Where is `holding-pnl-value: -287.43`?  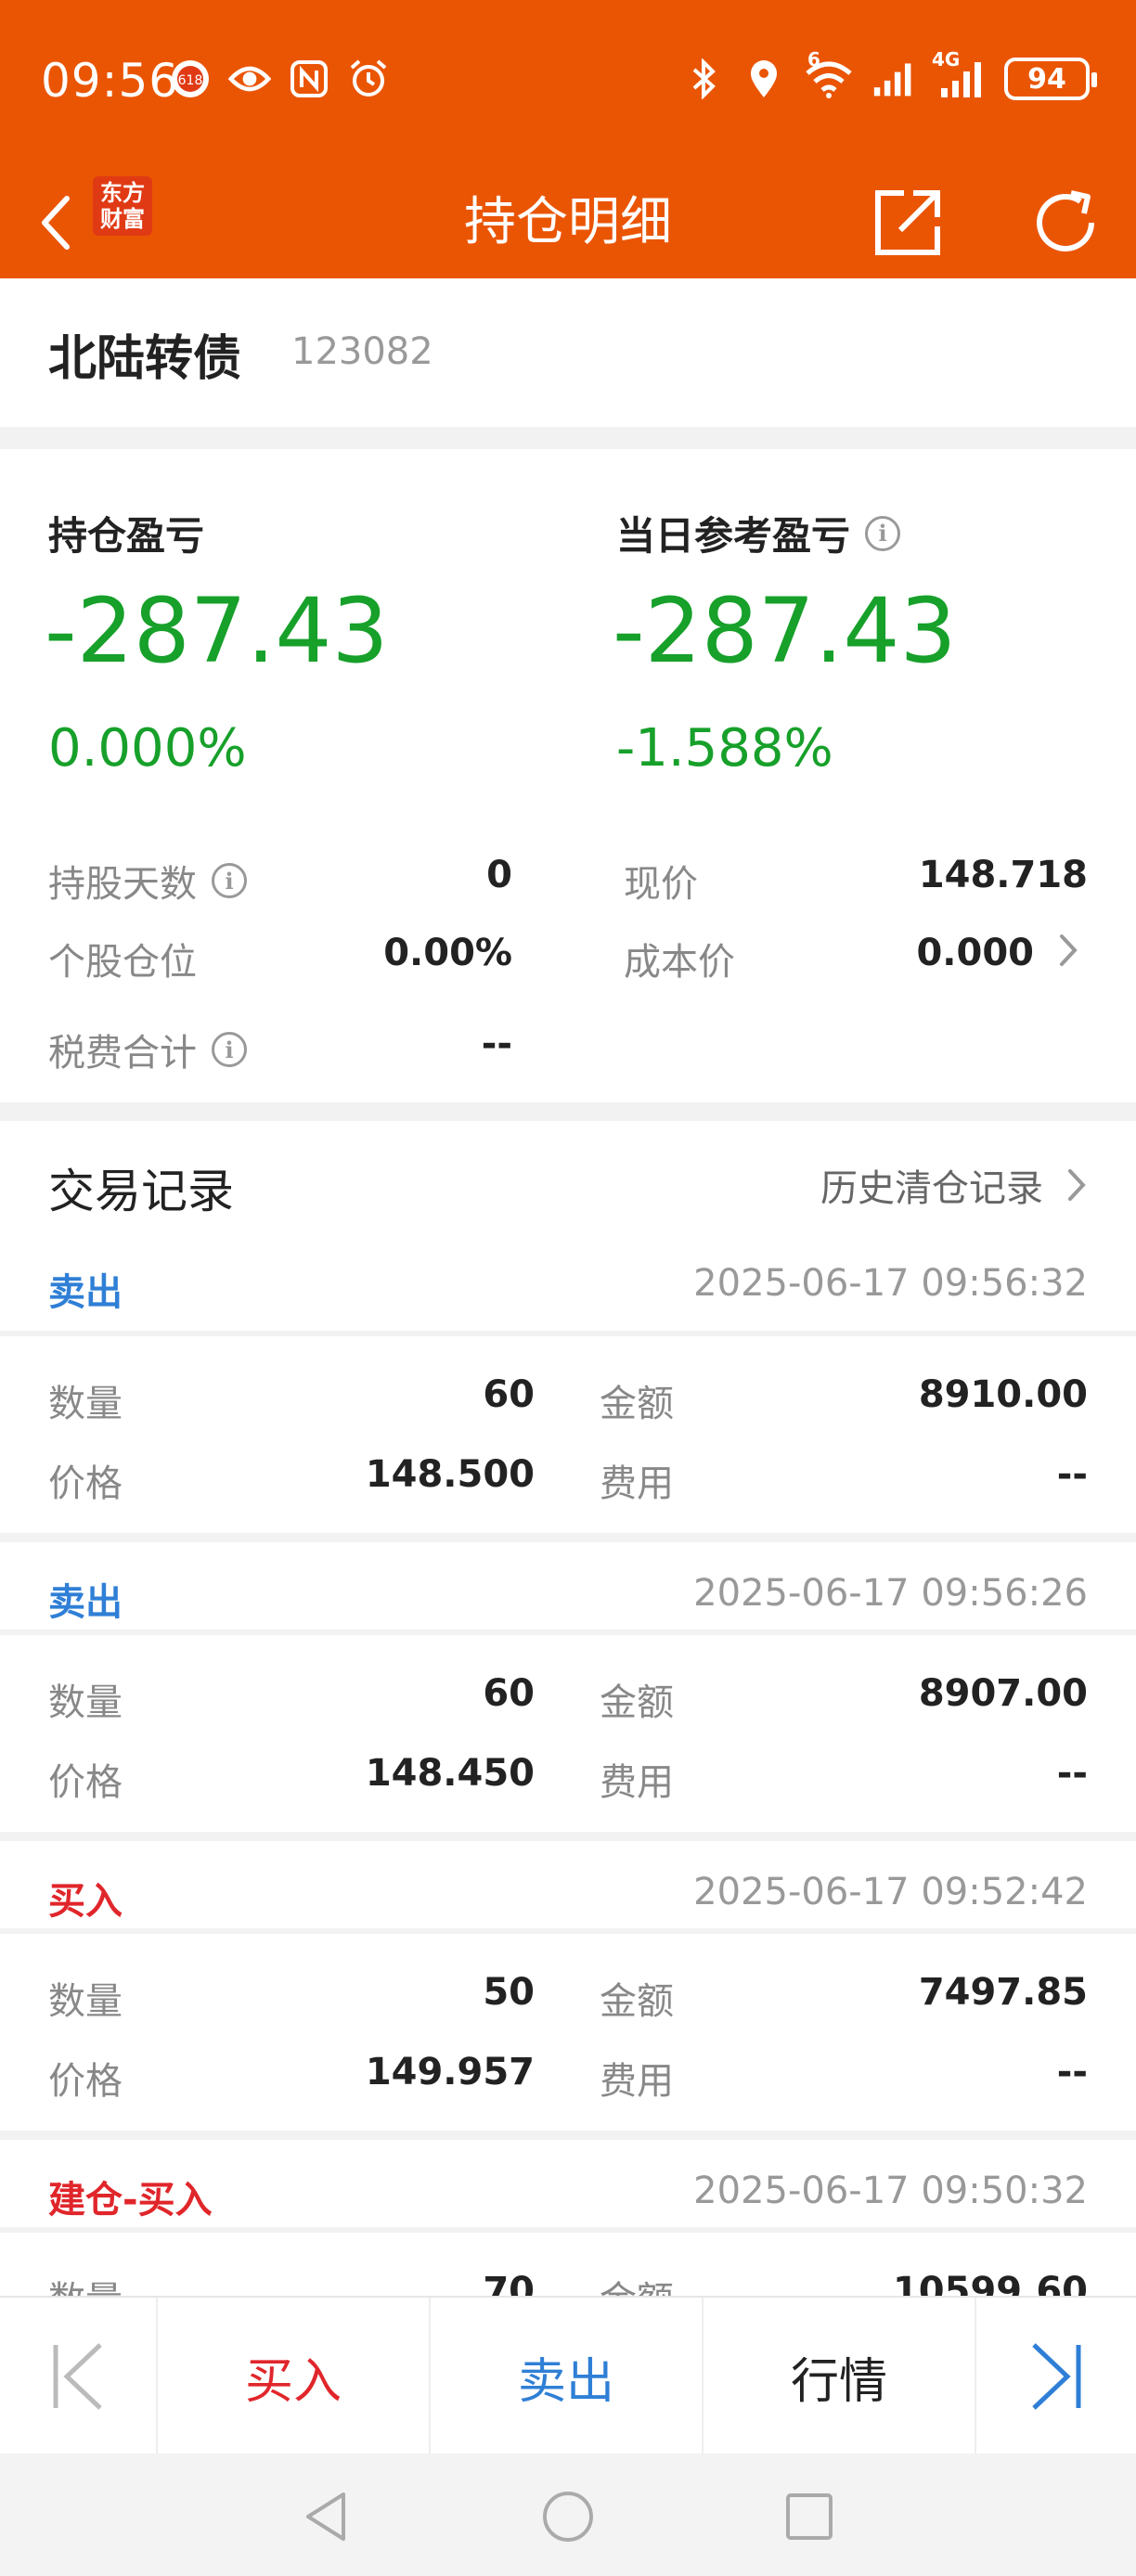
holding-pnl-value: -287.43 is located at coordinates (217, 631).